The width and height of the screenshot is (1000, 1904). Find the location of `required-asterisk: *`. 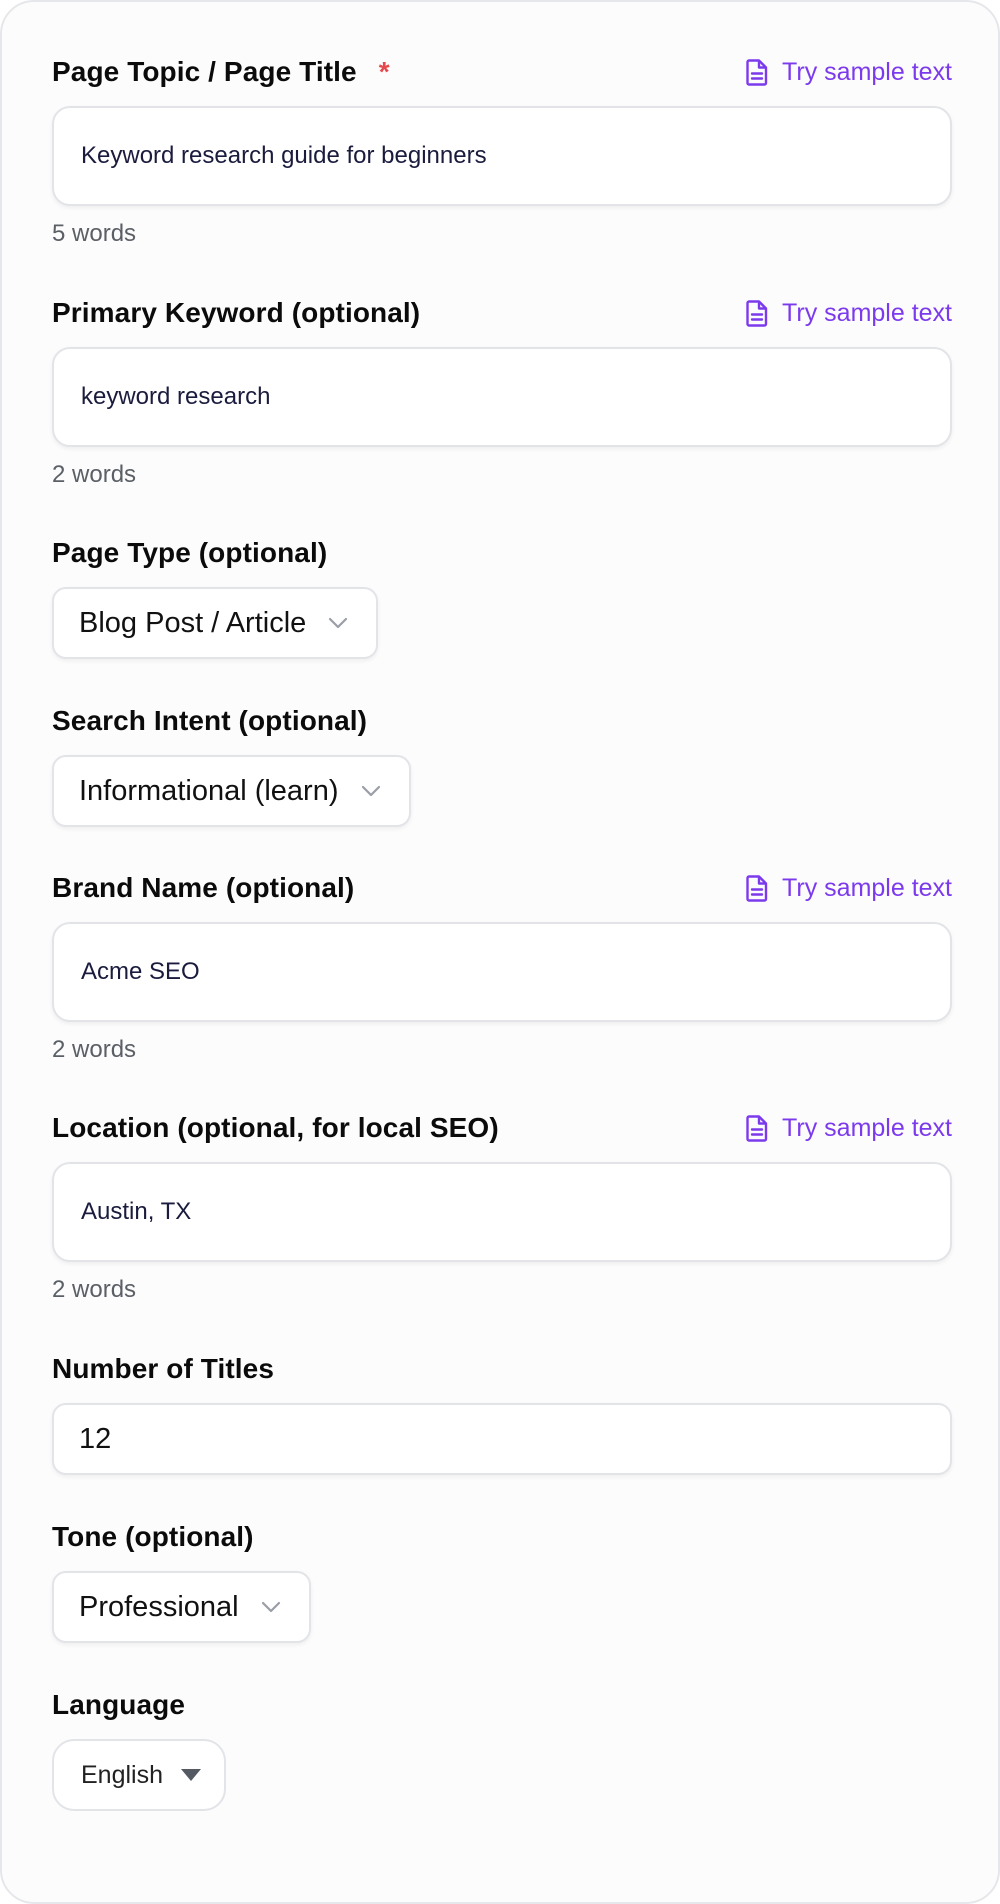

required-asterisk: * is located at coordinates (384, 71).